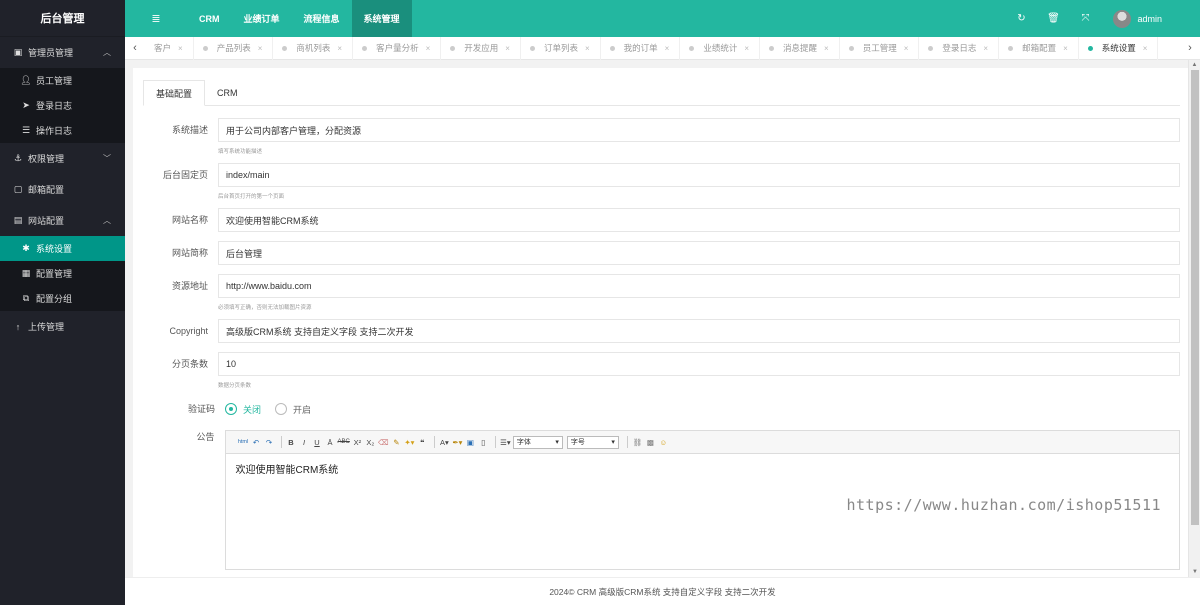  I want to click on page-tab: 我的订单 ×, so click(641, 48).